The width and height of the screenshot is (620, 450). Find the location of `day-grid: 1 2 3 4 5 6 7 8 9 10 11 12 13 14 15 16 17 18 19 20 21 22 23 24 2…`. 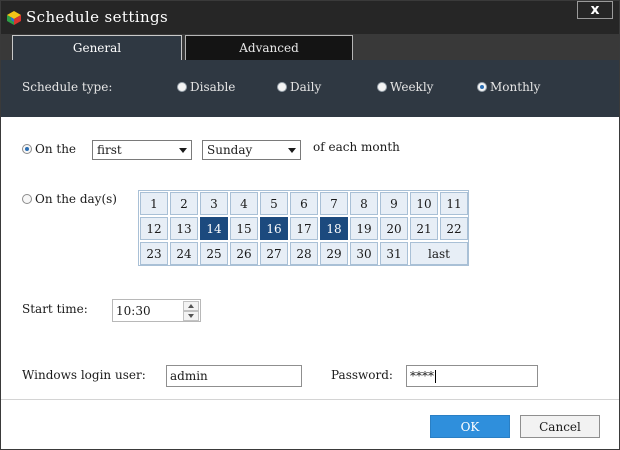

day-grid: 1 2 3 4 5 6 7 8 9 10 11 12 13 14 15 16 17 18 19 20 21 22 23 24 2… is located at coordinates (303, 228).